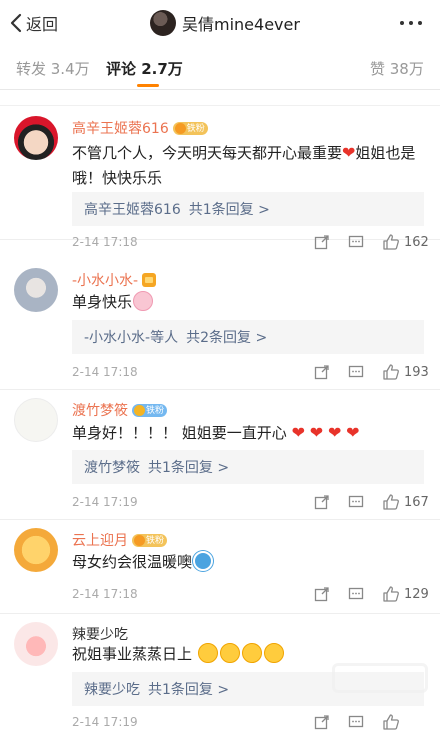  Describe the element at coordinates (148, 85) in the screenshot. I see `tab-active-indicator` at that location.